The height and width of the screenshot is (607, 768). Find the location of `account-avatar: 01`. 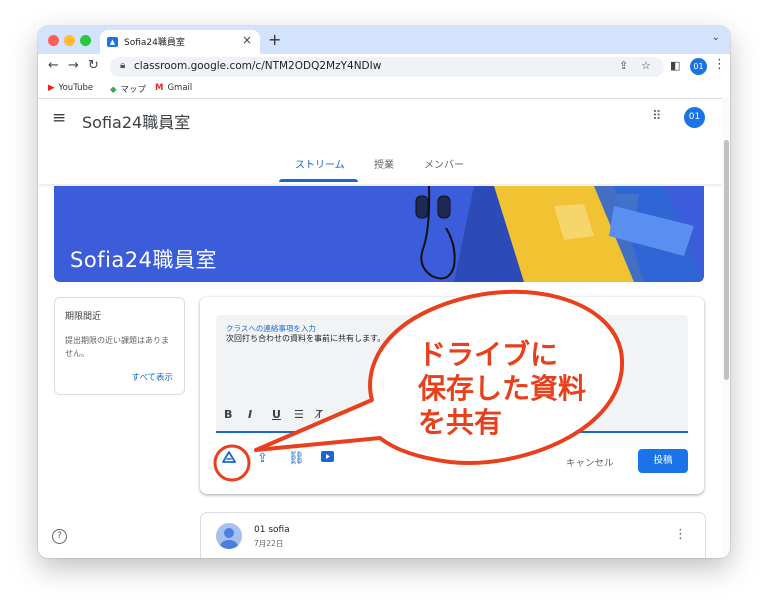

account-avatar: 01 is located at coordinates (694, 117).